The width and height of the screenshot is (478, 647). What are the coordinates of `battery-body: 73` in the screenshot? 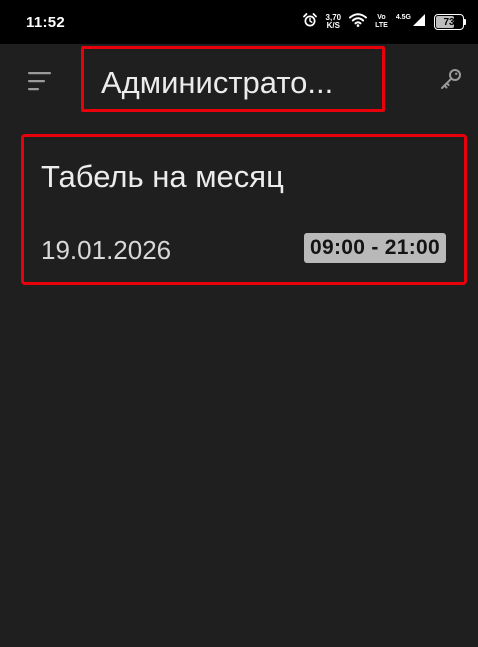 It's located at (449, 22).